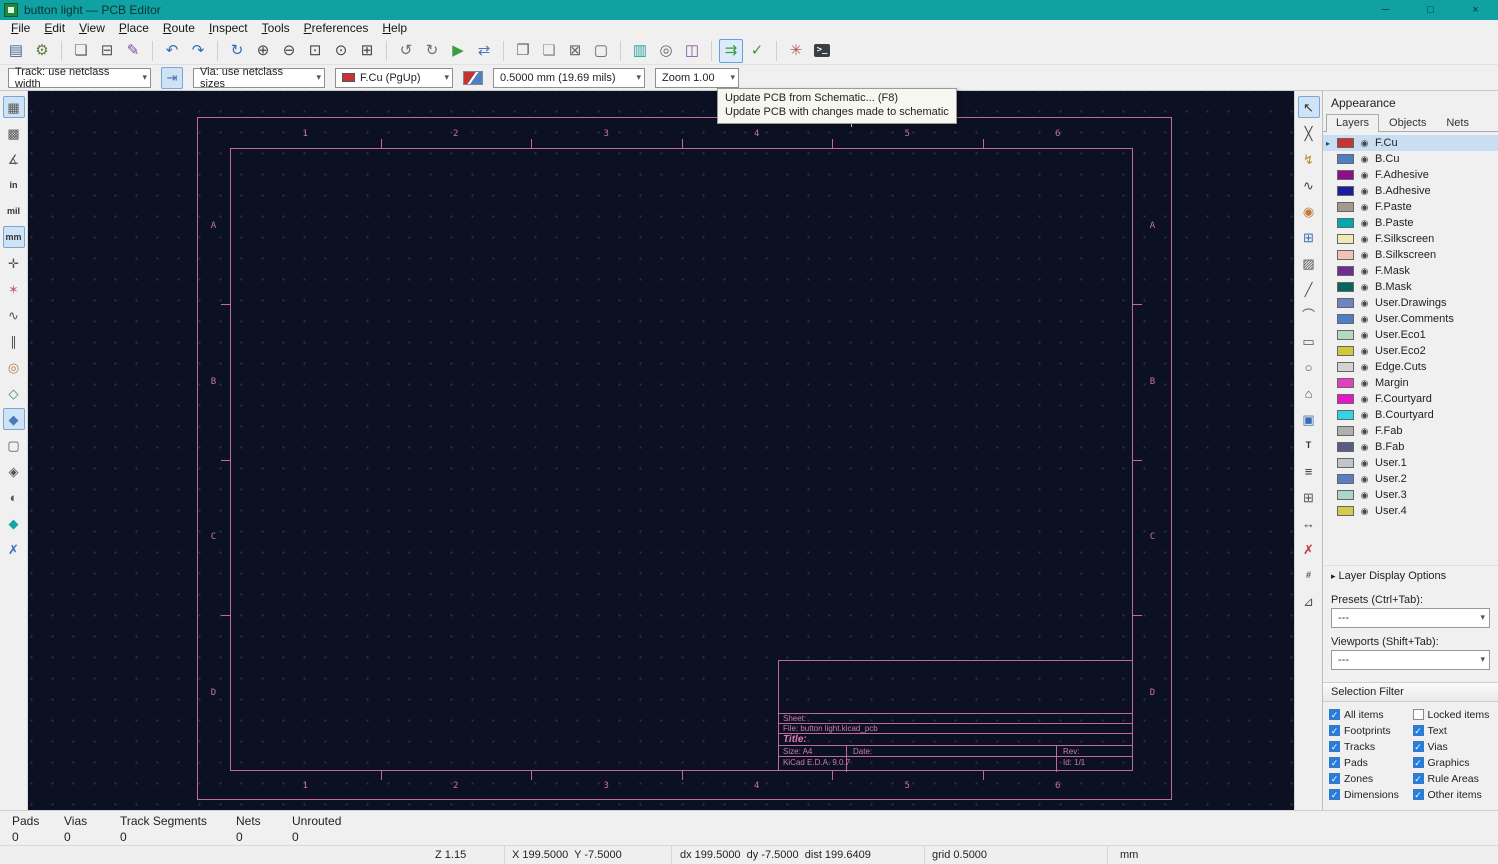 Image resolution: width=1498 pixels, height=864 pixels. What do you see at coordinates (432, 51) in the screenshot?
I see `rotate-cw-button: ↻` at bounding box center [432, 51].